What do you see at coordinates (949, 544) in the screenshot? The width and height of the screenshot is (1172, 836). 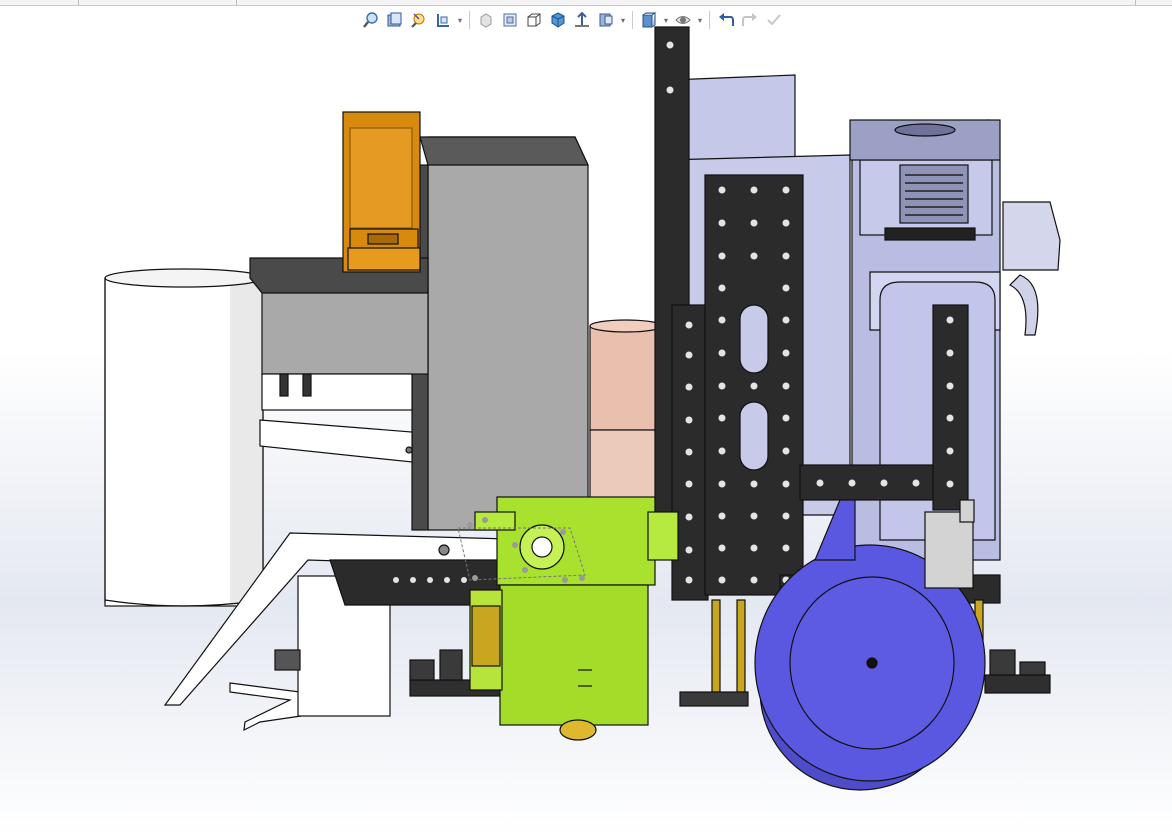 I see `rear-bracket` at bounding box center [949, 544].